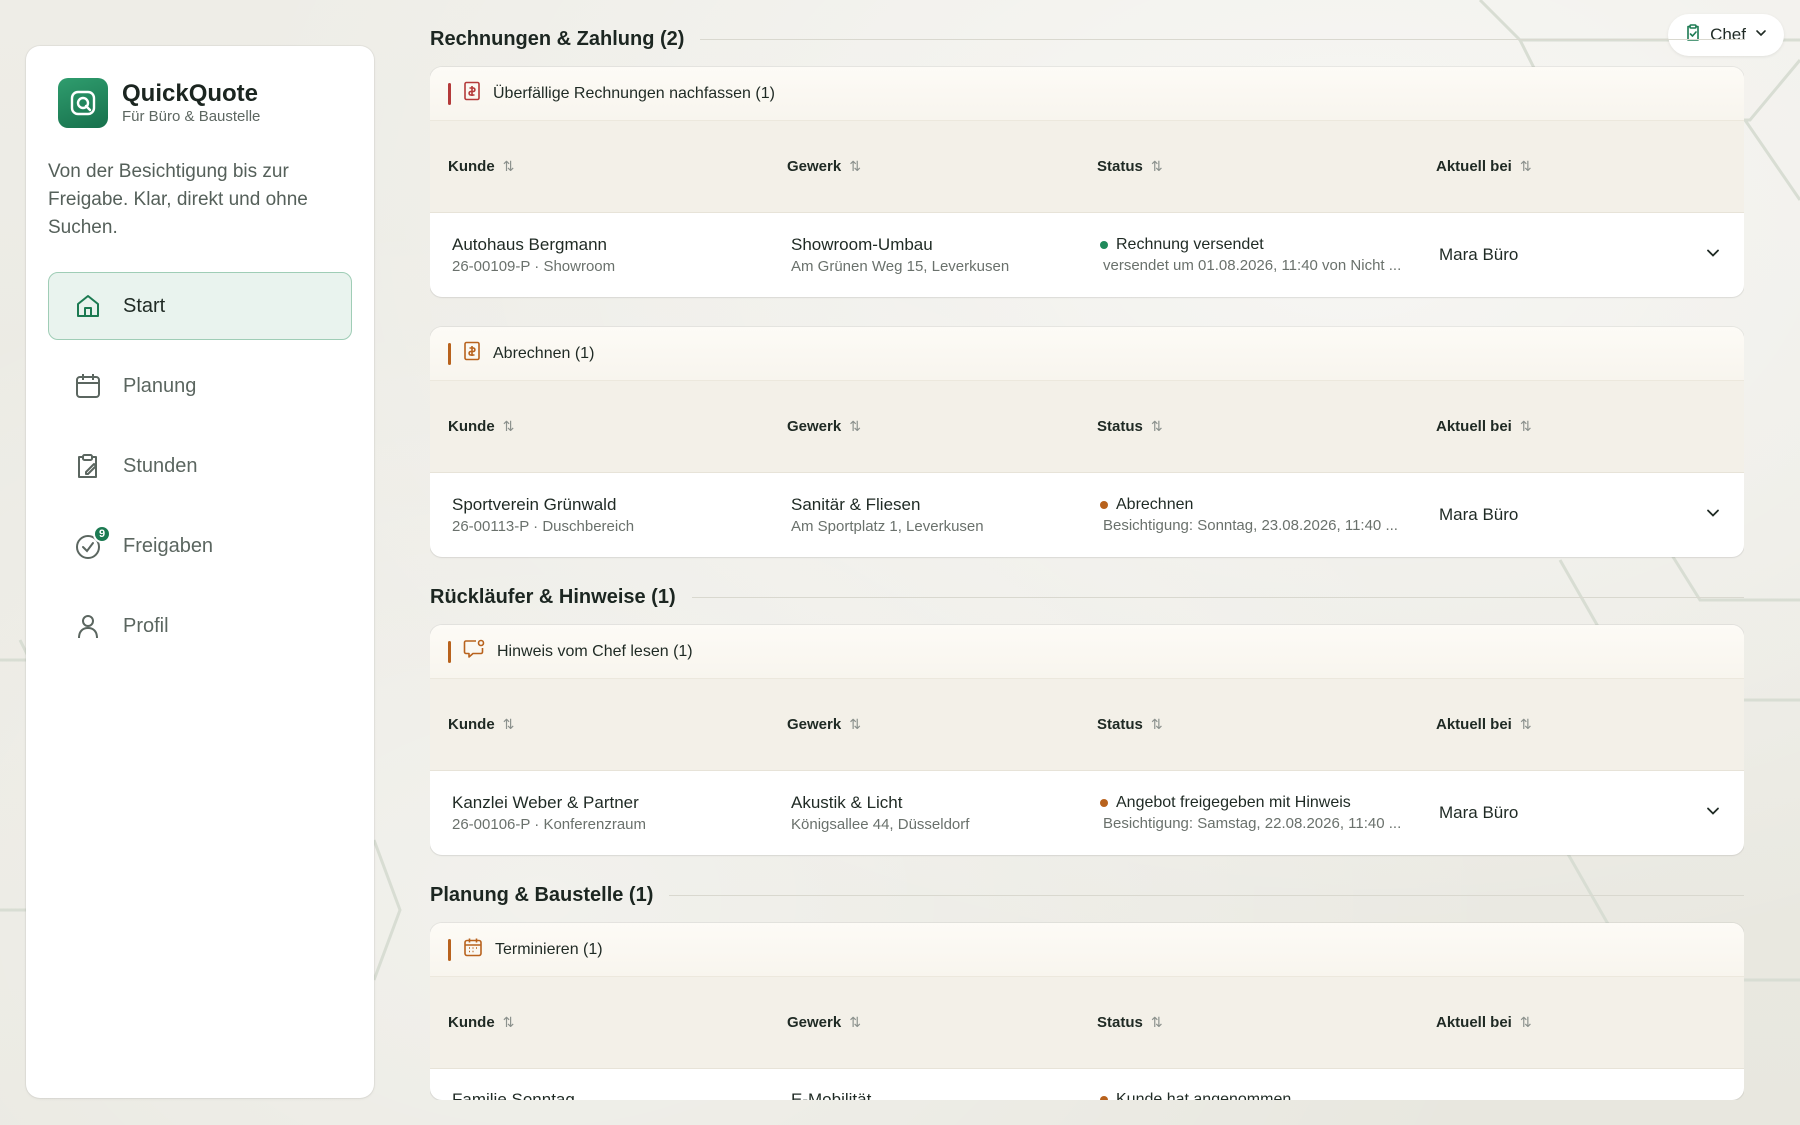 The height and width of the screenshot is (1125, 1800). What do you see at coordinates (1155, 504) in the screenshot?
I see `status-text: Abrechnen` at bounding box center [1155, 504].